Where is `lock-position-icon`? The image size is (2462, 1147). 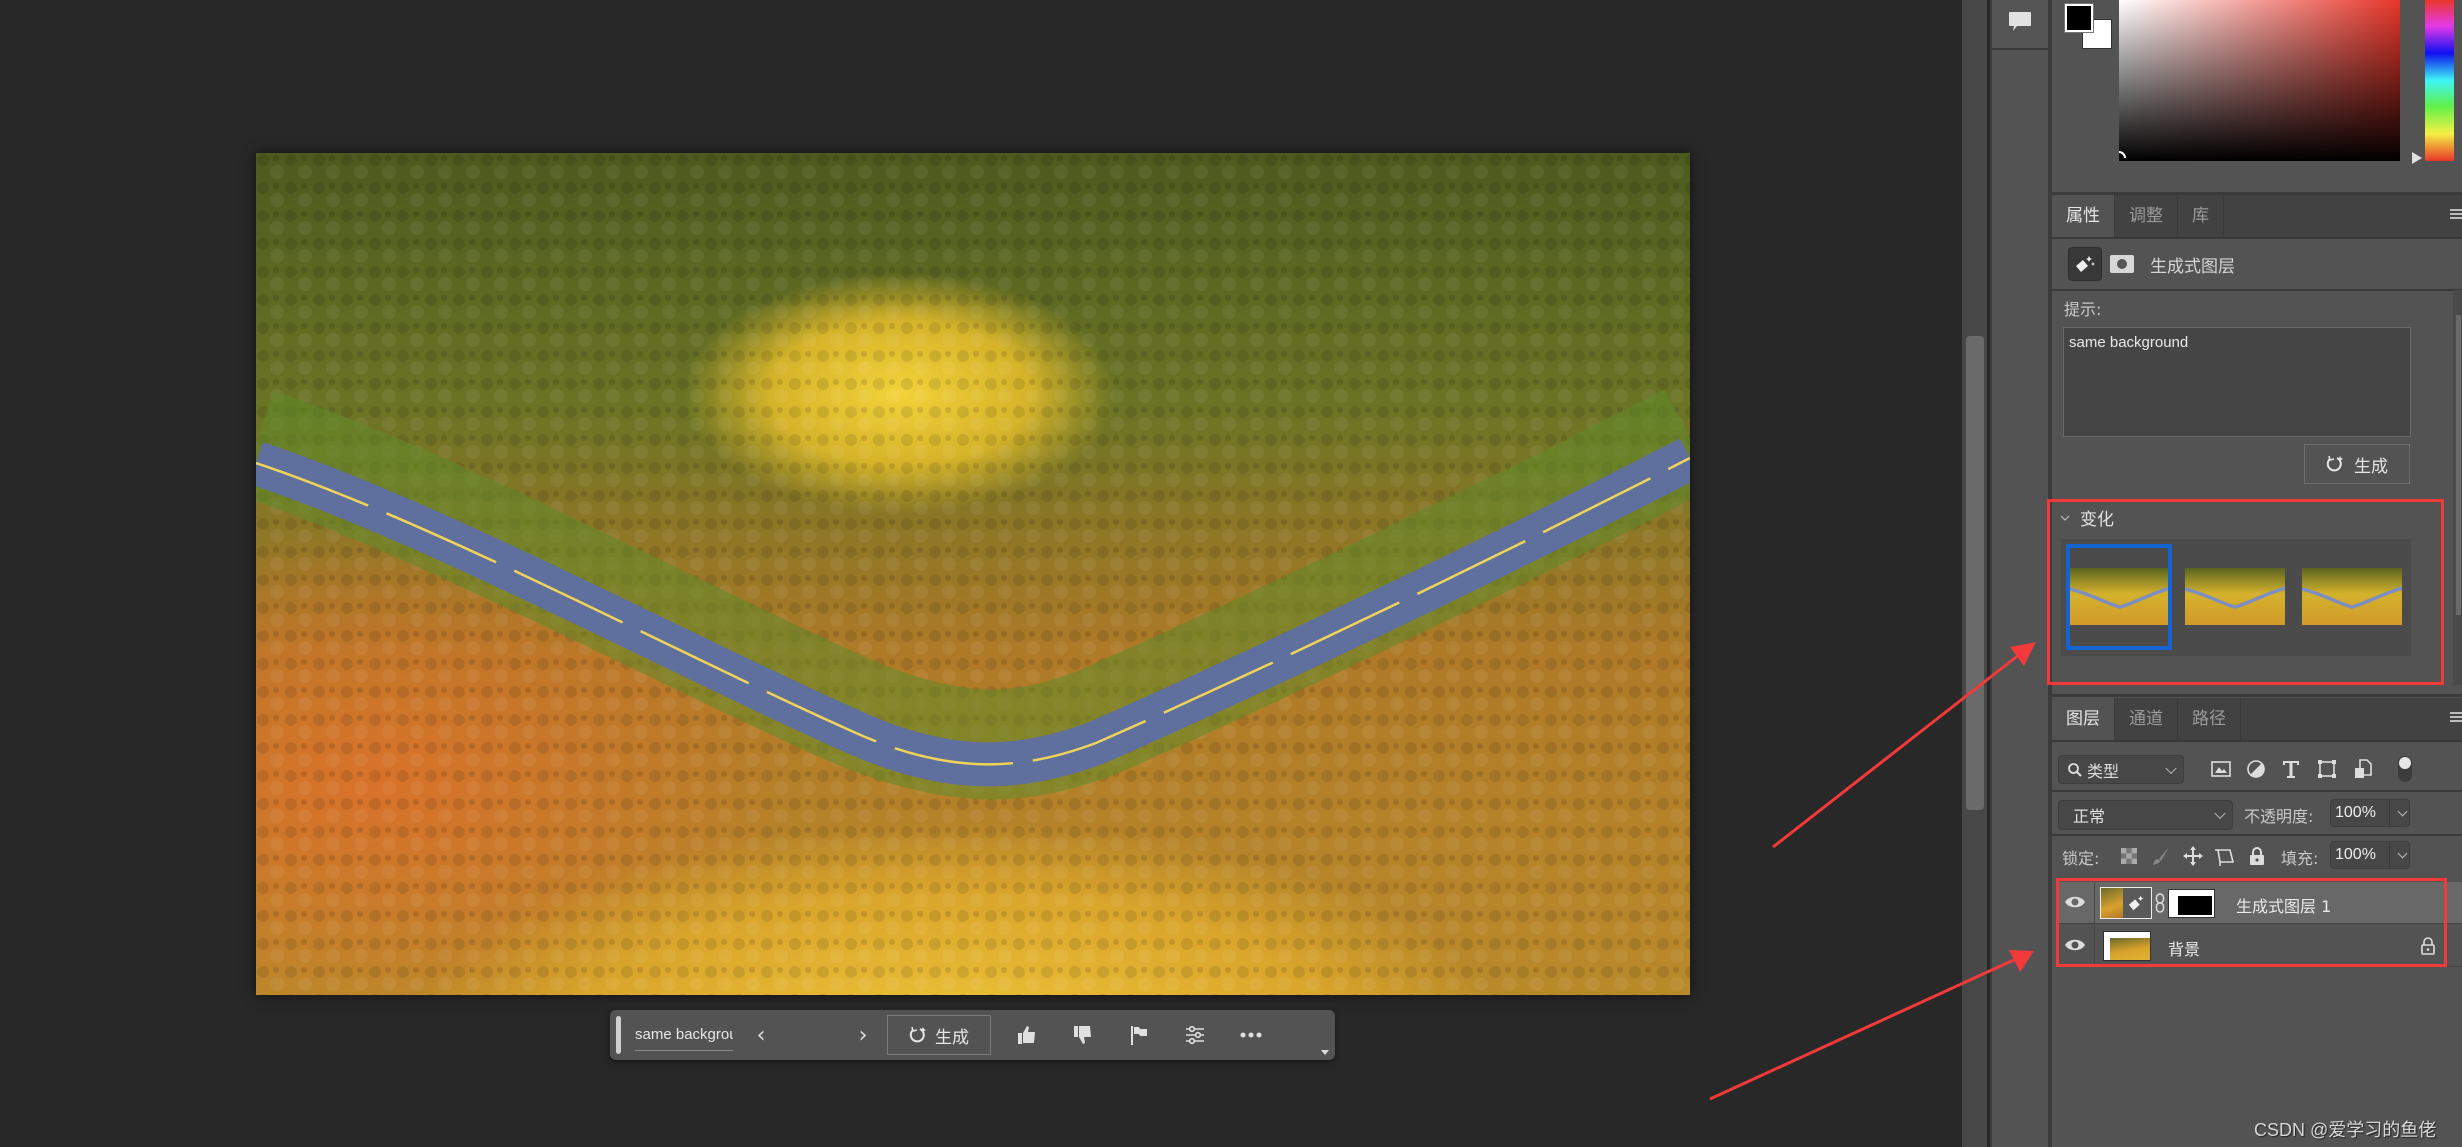
lock-position-icon is located at coordinates (2193, 856).